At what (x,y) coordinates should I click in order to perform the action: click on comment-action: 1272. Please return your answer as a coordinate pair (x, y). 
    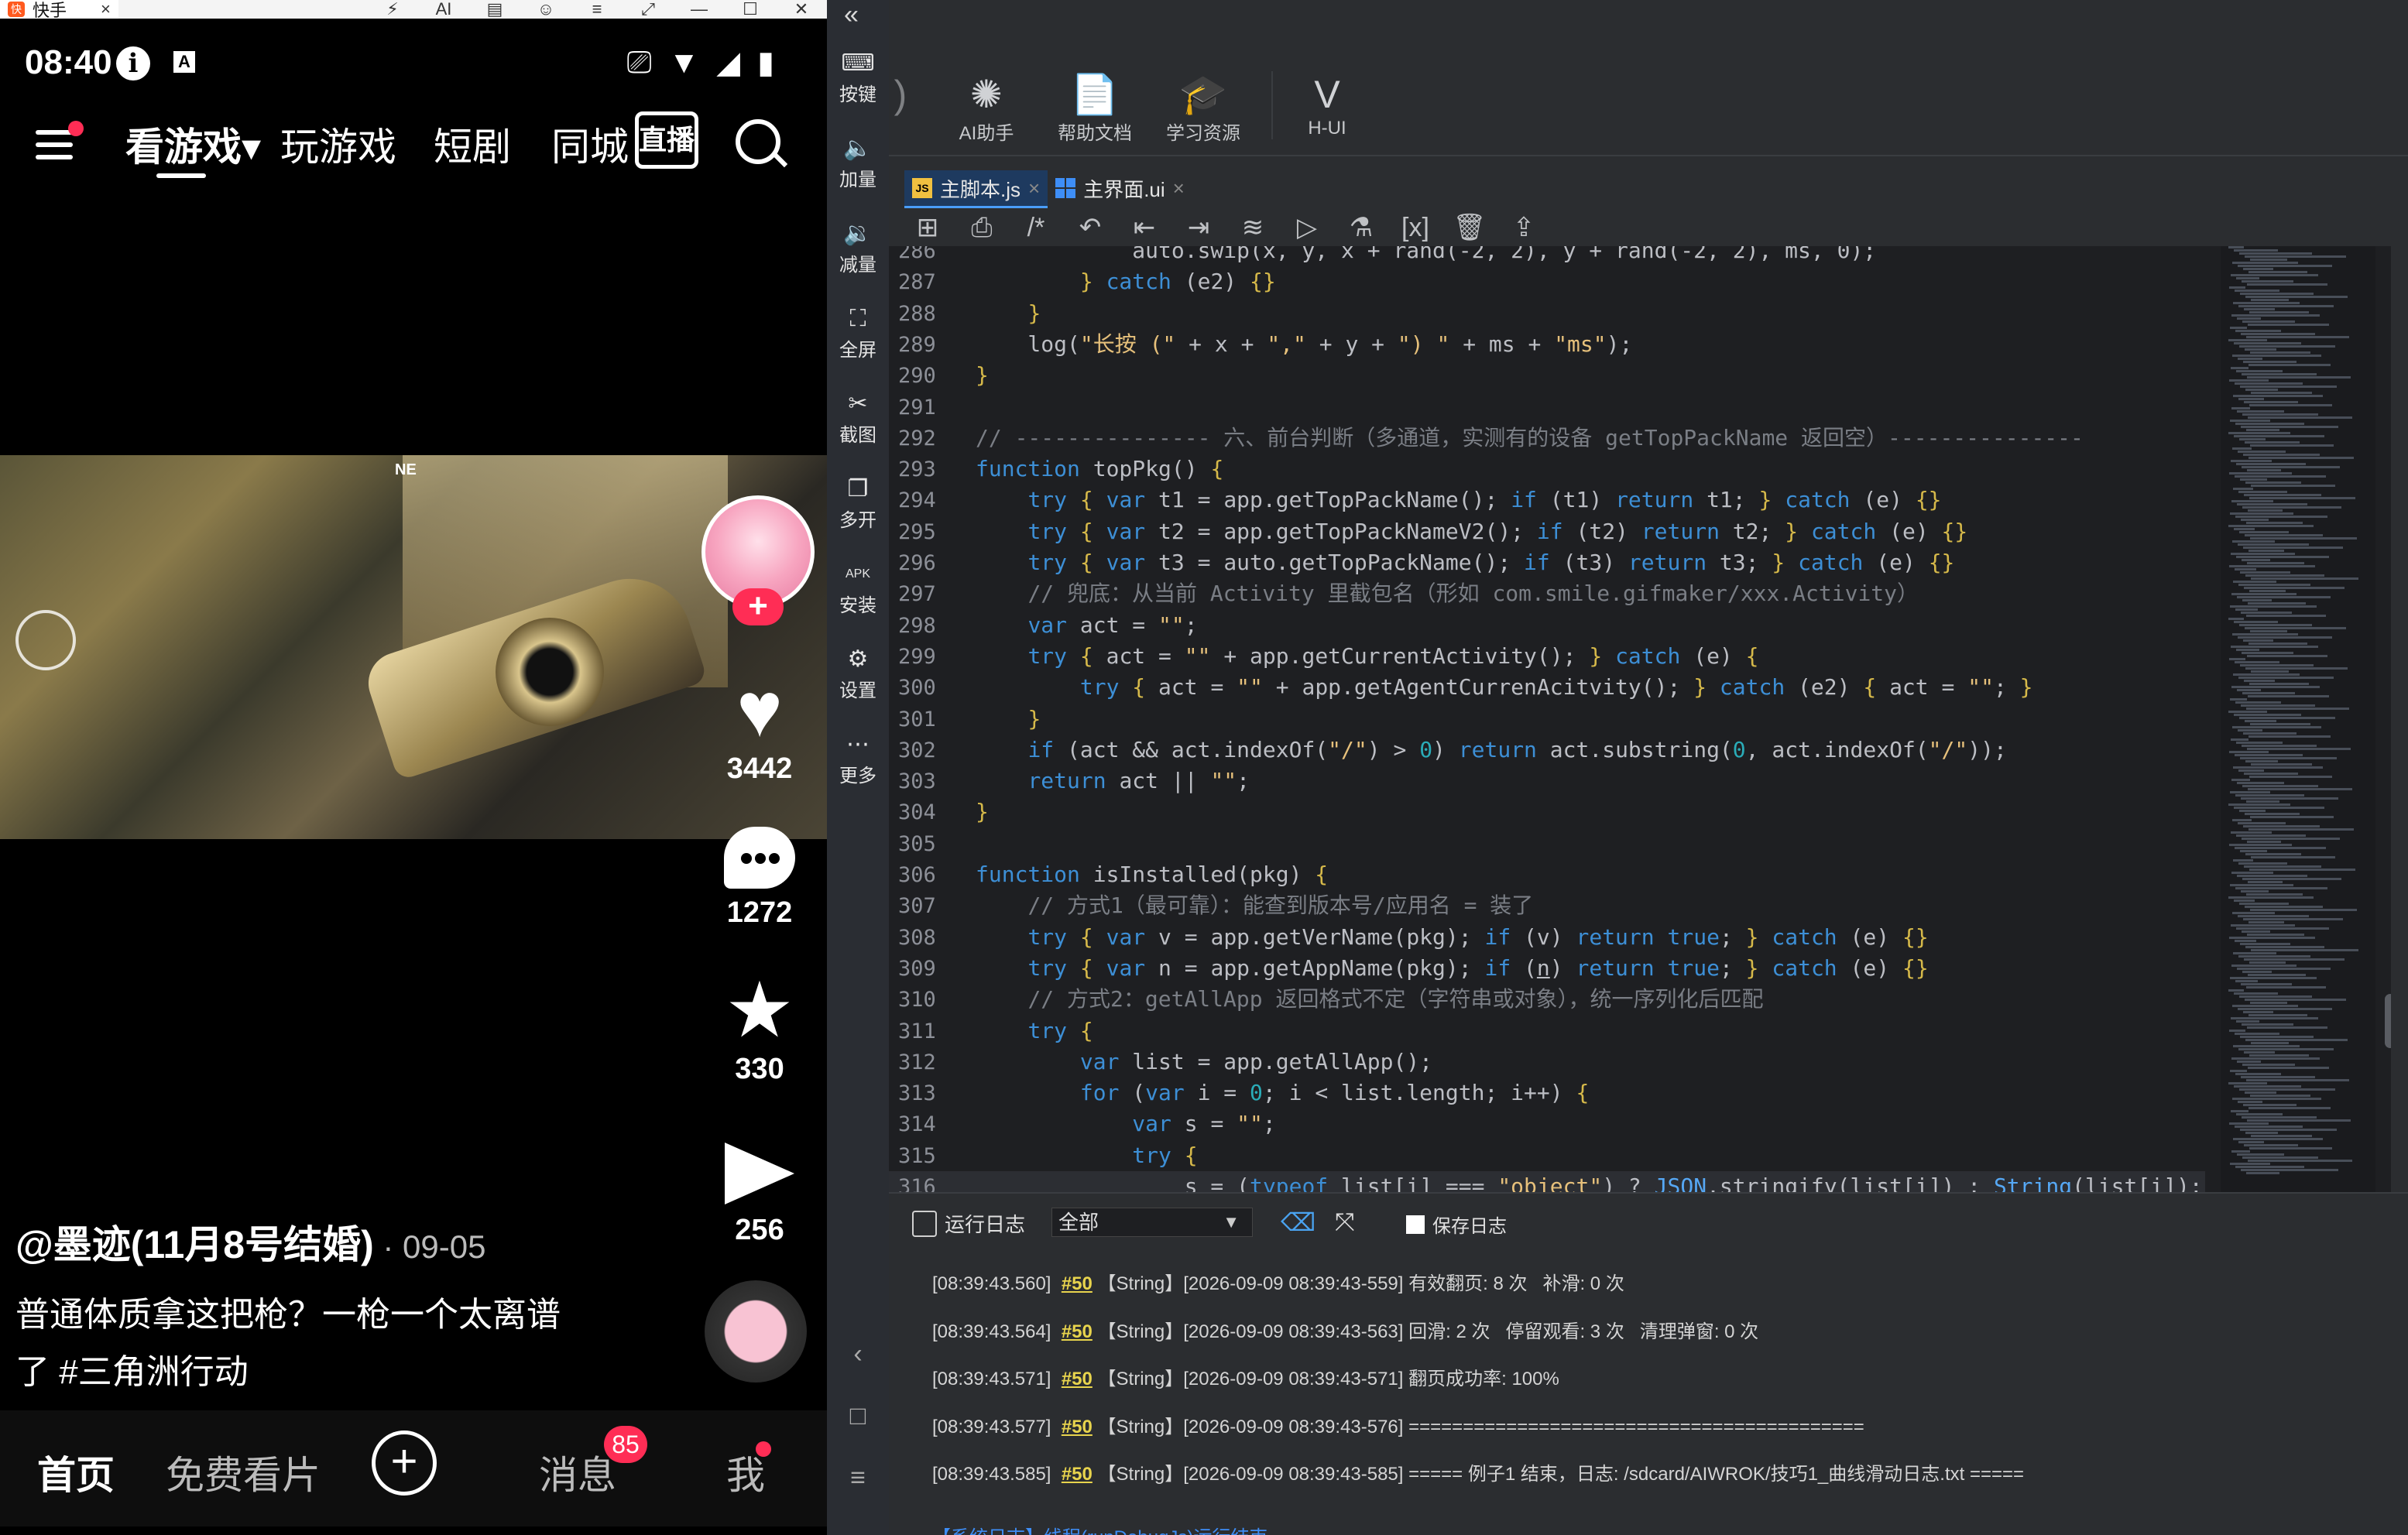
    Looking at the image, I should click on (759, 875).